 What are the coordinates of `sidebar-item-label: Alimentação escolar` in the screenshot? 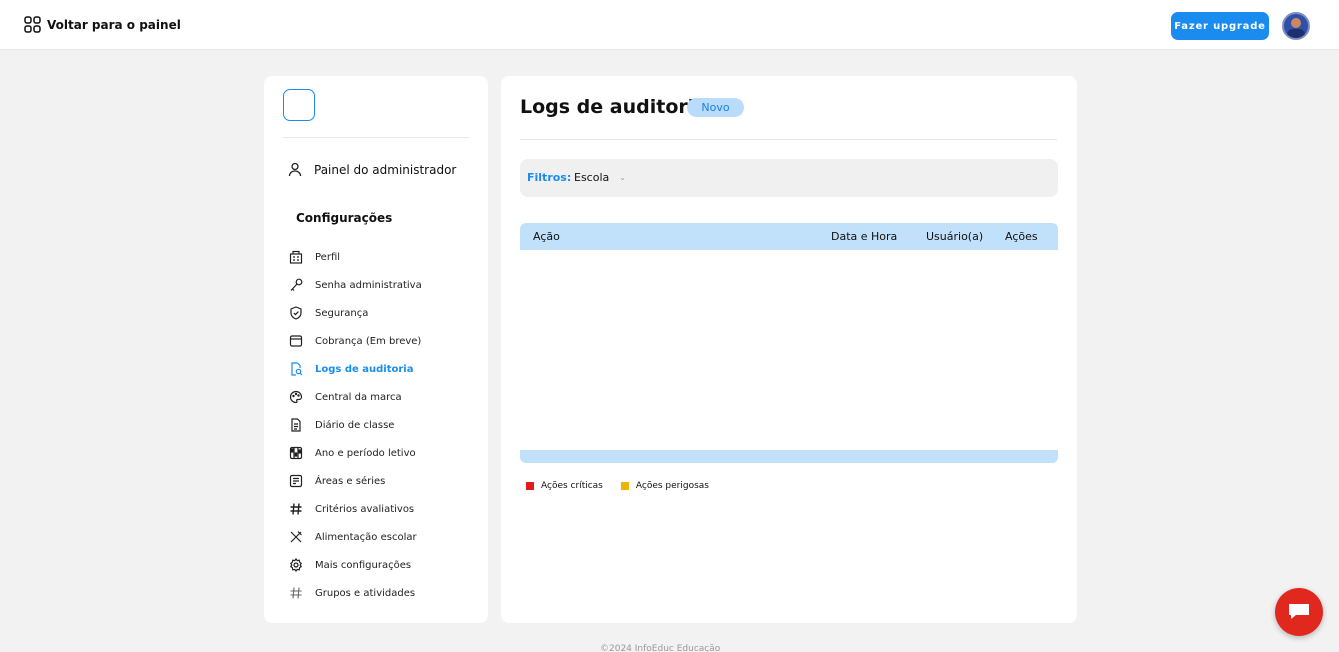 It's located at (366, 537).